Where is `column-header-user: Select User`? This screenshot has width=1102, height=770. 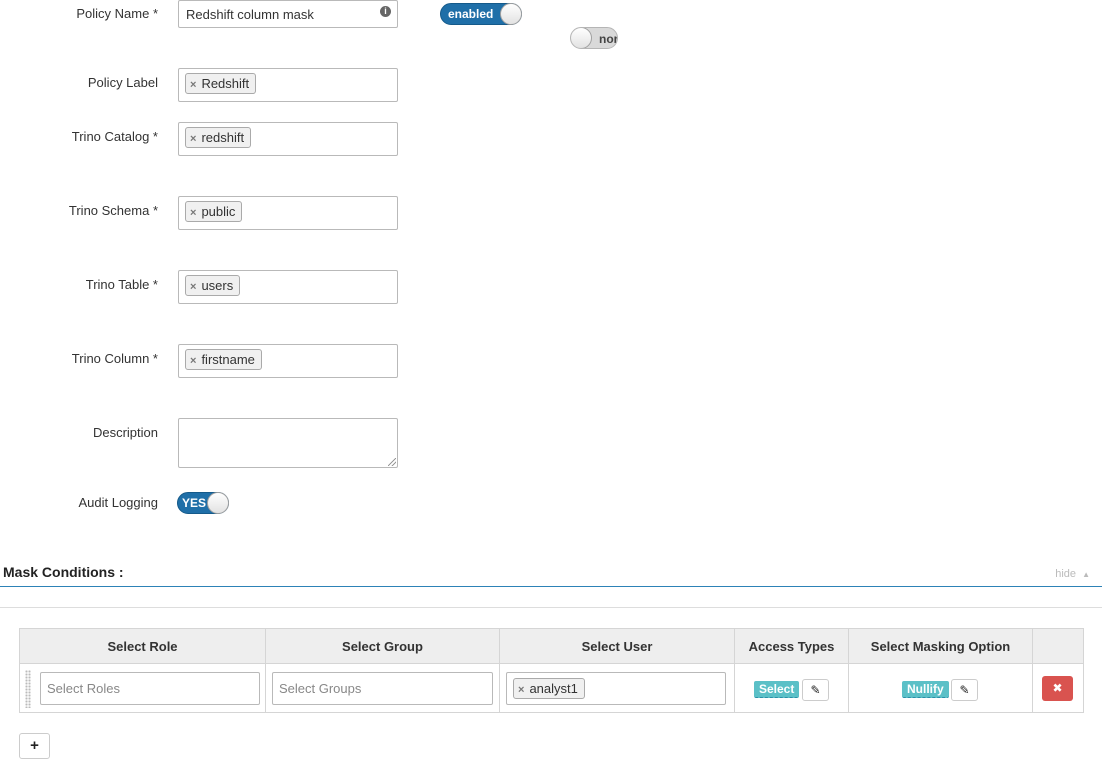 column-header-user: Select User is located at coordinates (617, 646).